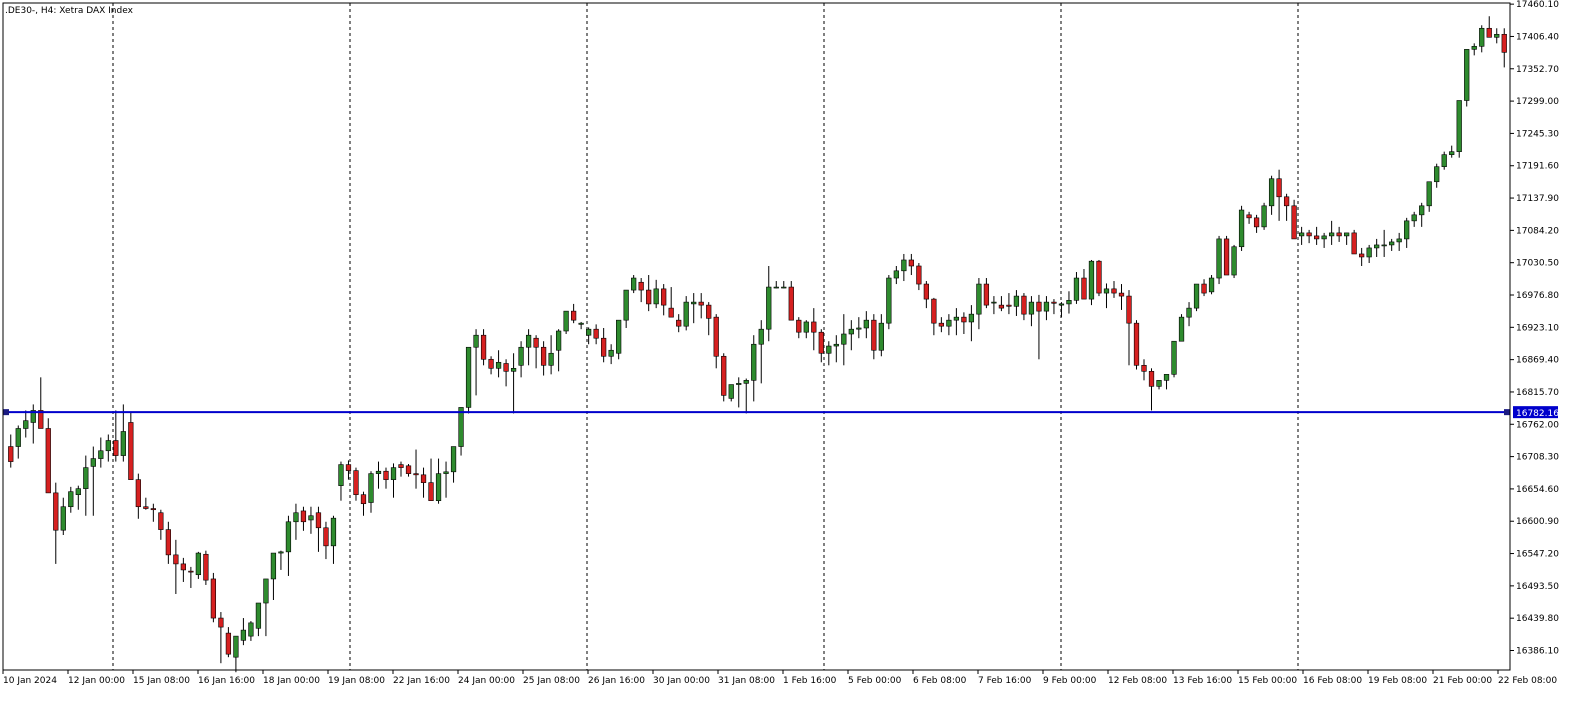  What do you see at coordinates (1137, 681) in the screenshot?
I see `x-tick-label: 12 Feb 08:00` at bounding box center [1137, 681].